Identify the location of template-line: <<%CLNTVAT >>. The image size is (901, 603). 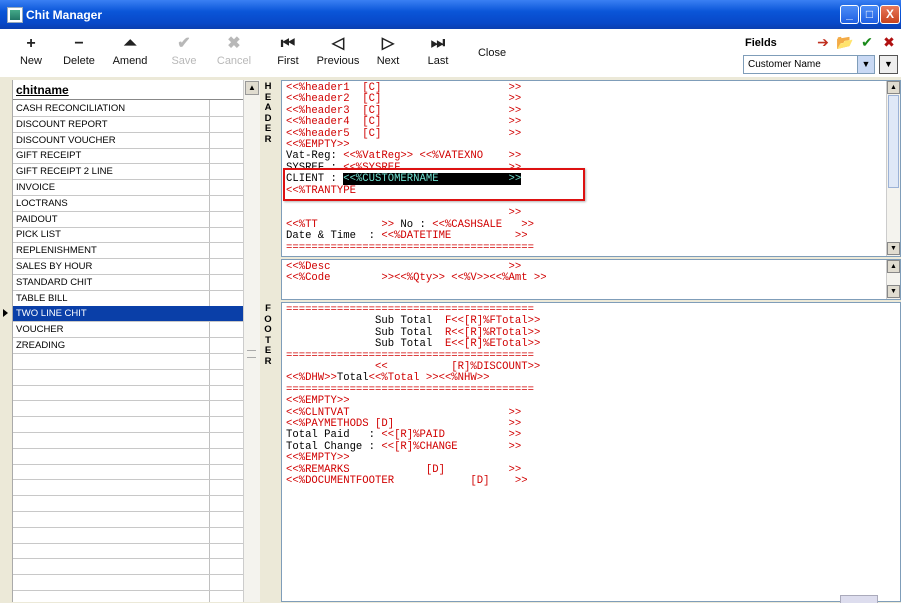
(403, 413).